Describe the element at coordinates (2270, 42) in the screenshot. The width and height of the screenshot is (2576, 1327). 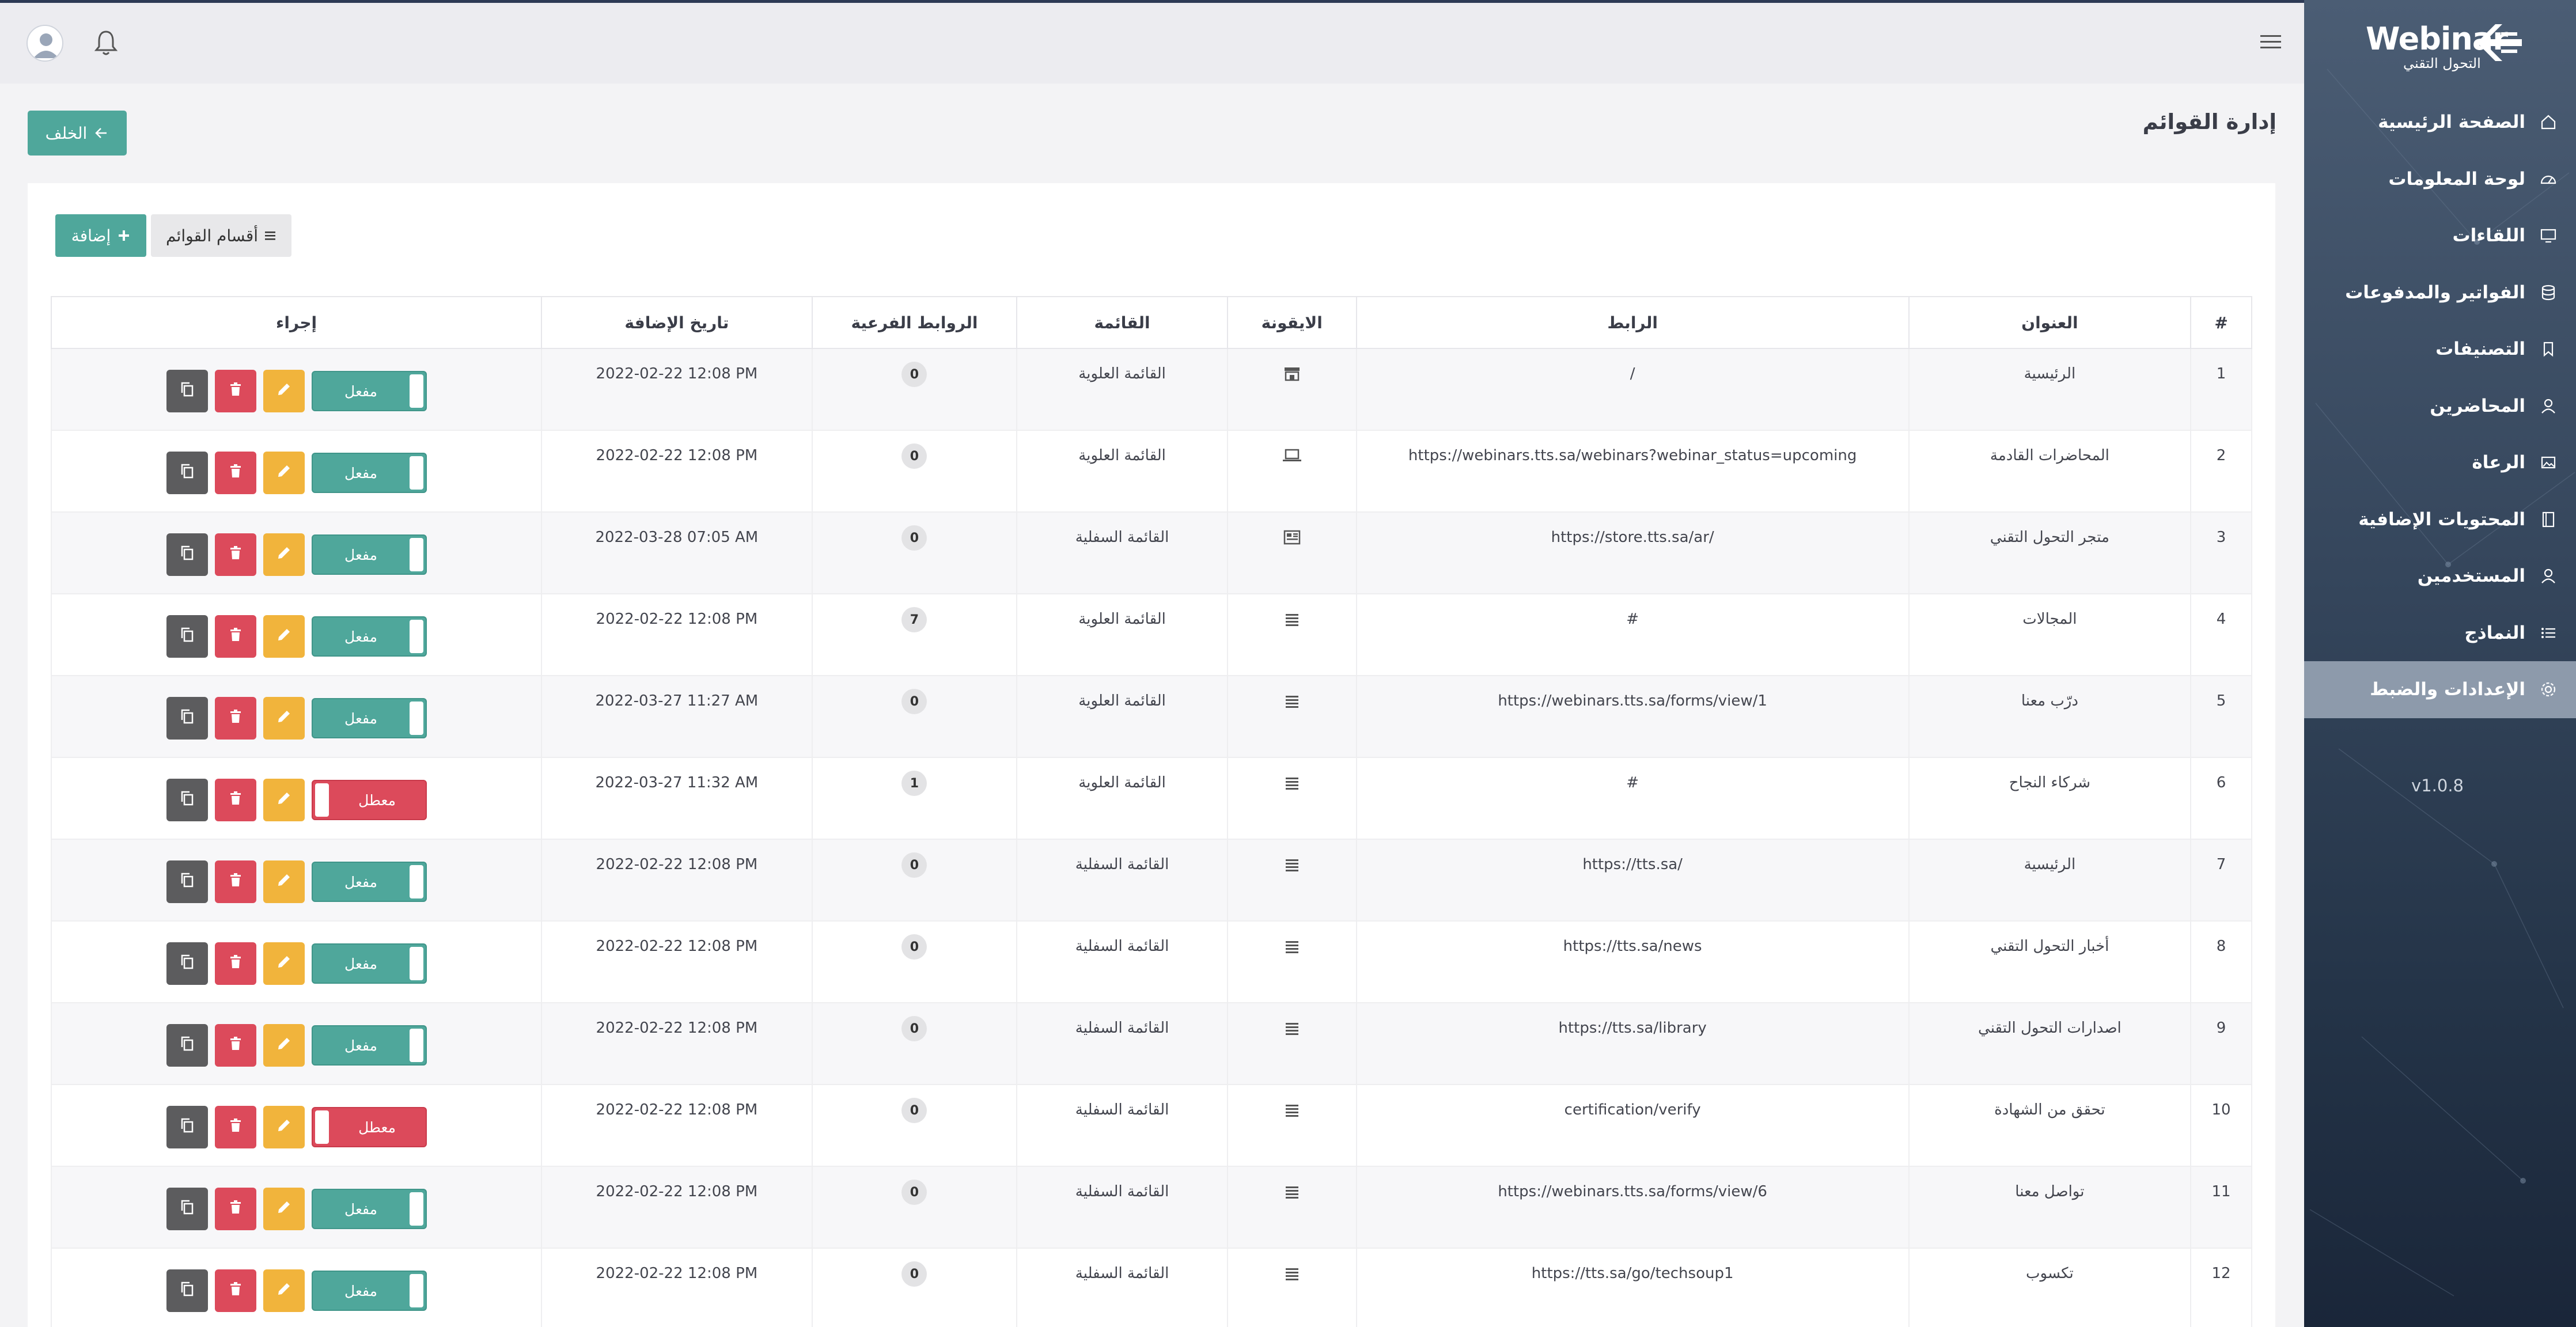
I see `hamburger-menu-icon` at that location.